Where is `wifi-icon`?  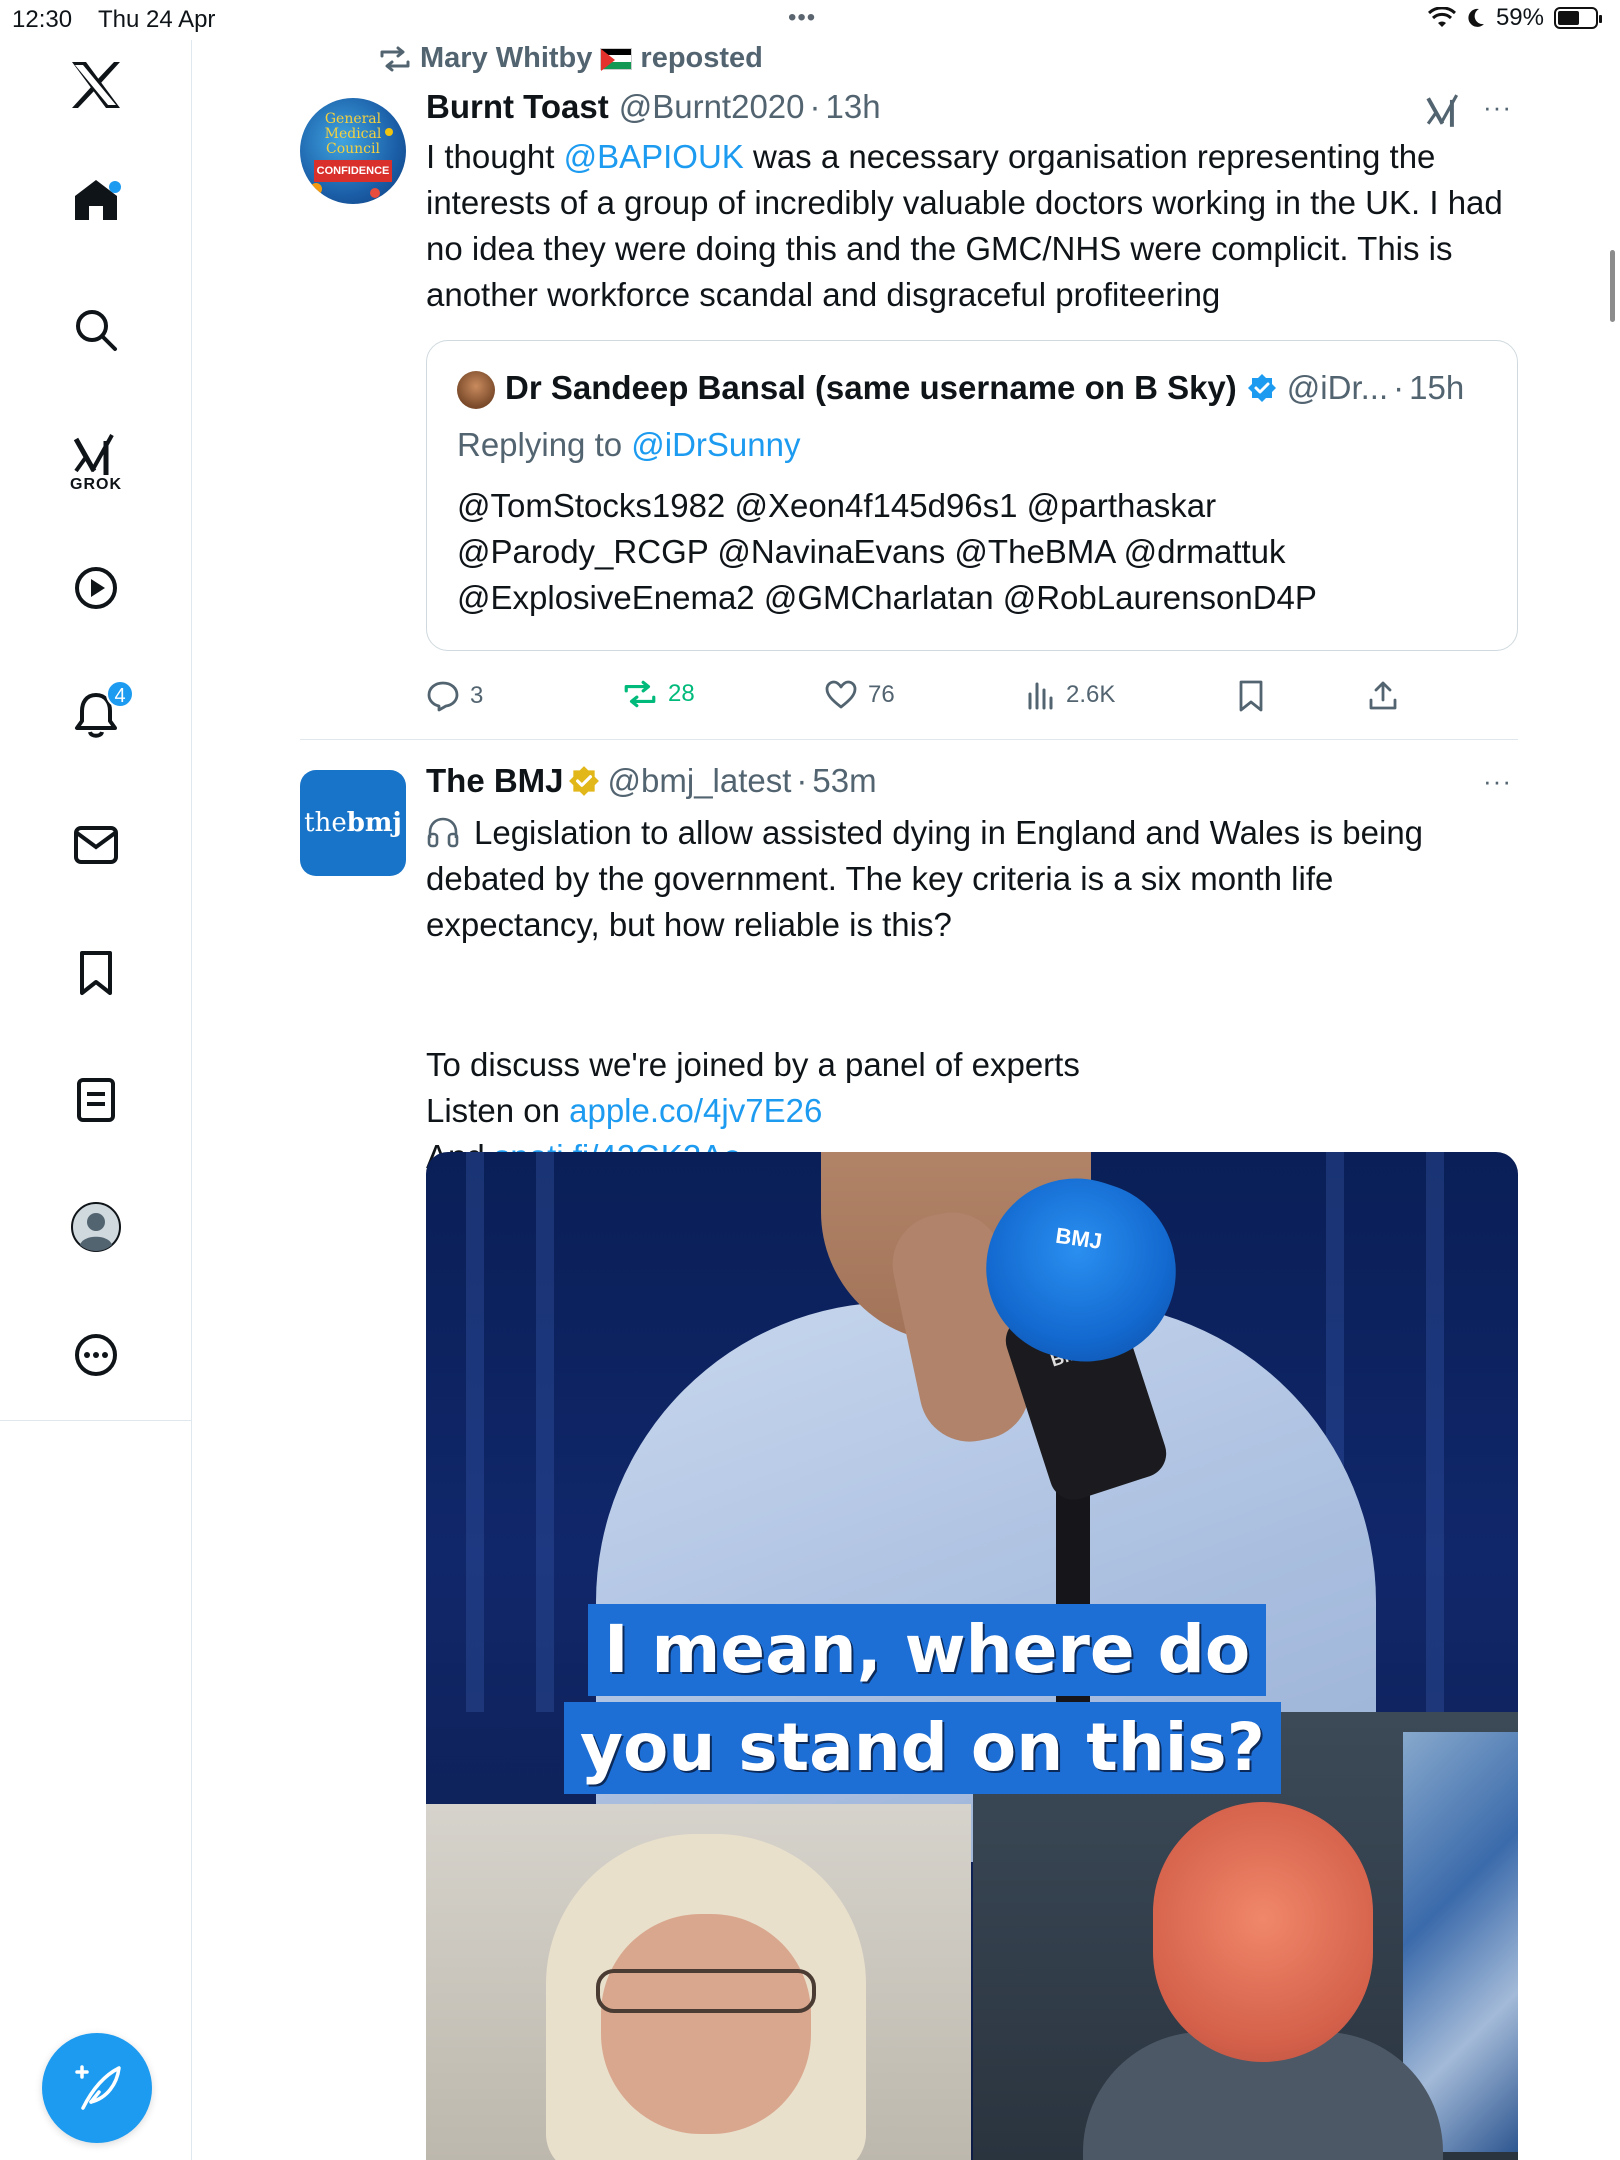
wifi-icon is located at coordinates (1441, 17).